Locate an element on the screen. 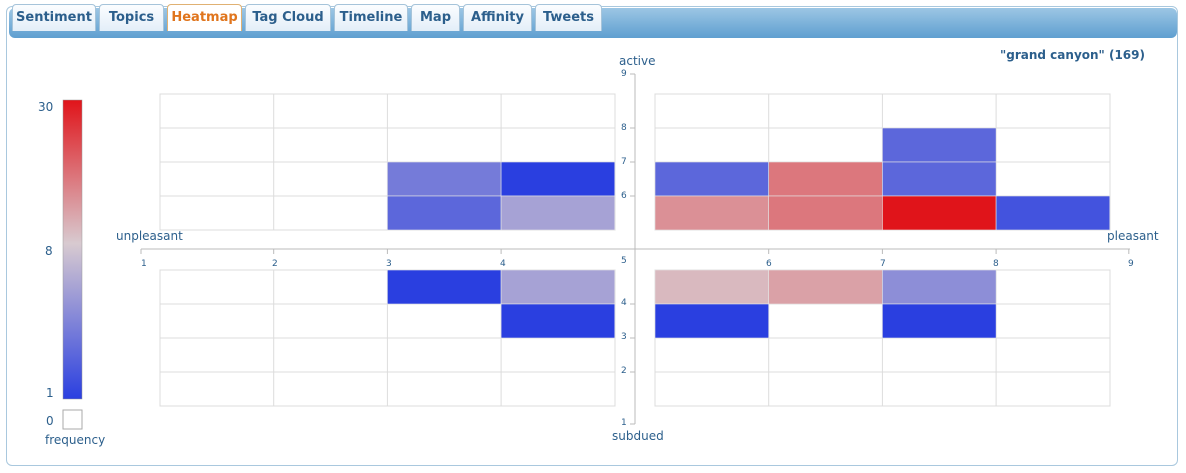 Image resolution: width=1186 pixels, height=473 pixels. y-tick-label: 4 is located at coordinates (624, 303).